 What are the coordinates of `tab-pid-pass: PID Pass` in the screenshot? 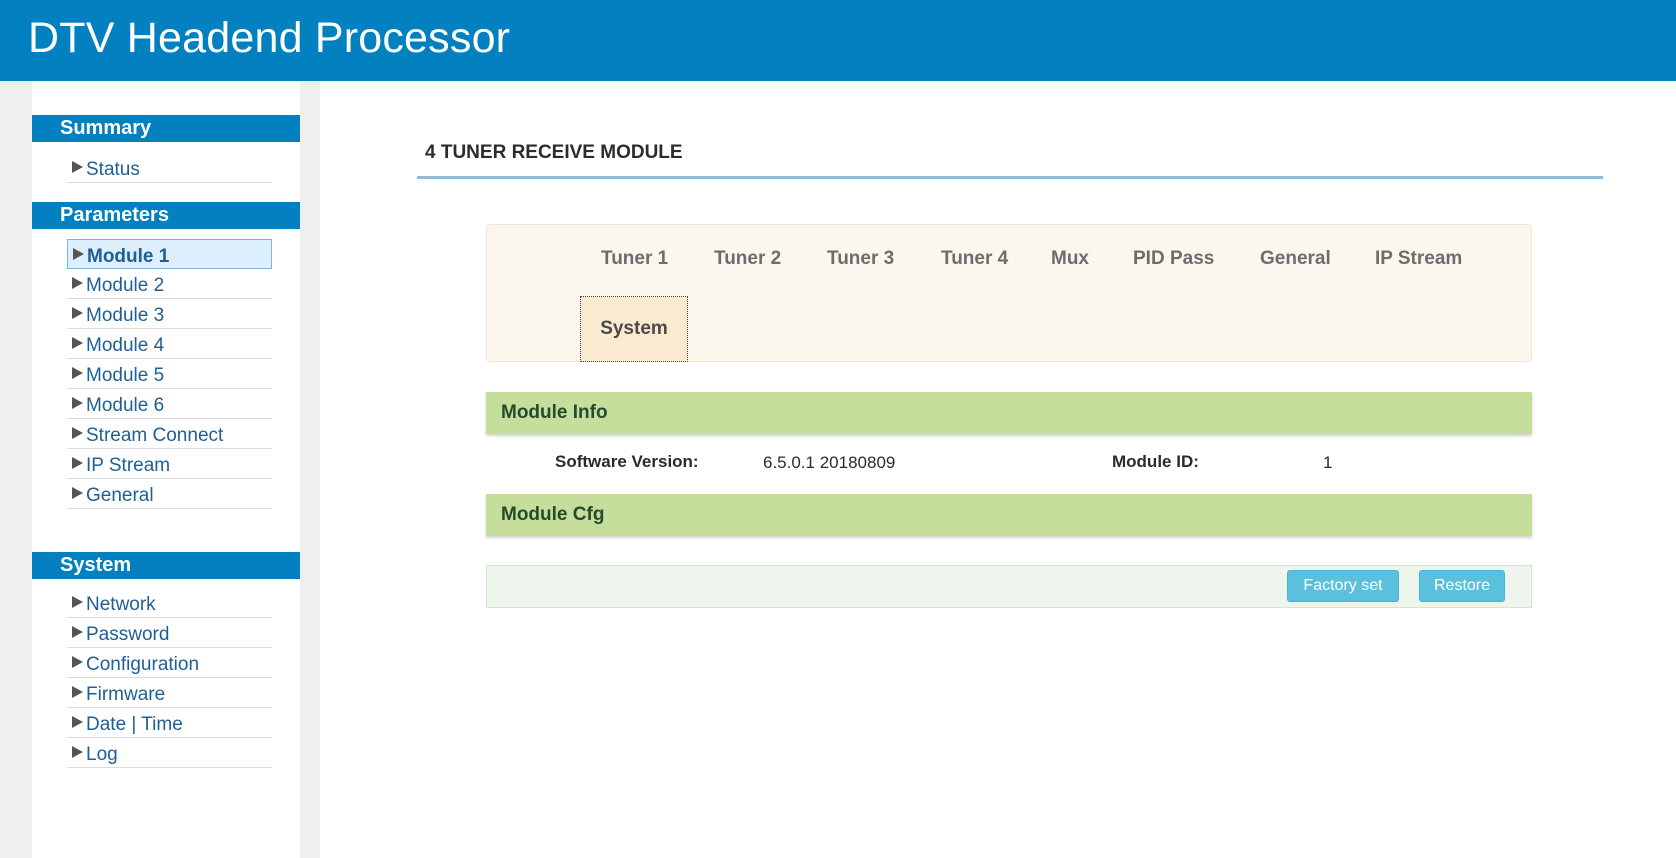 It's located at (1173, 259).